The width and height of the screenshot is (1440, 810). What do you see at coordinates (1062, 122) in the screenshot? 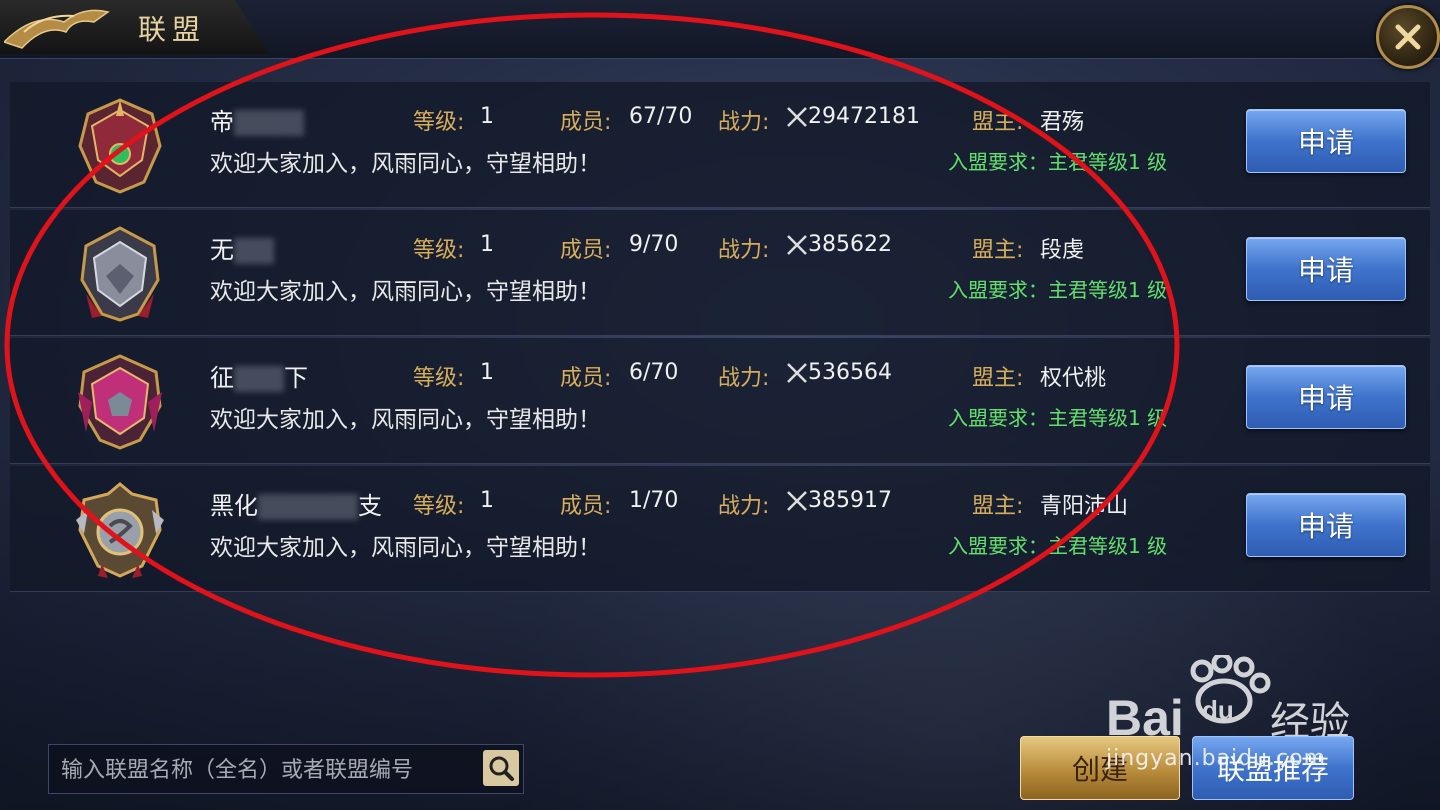
I see `leader-value: 君殇` at bounding box center [1062, 122].